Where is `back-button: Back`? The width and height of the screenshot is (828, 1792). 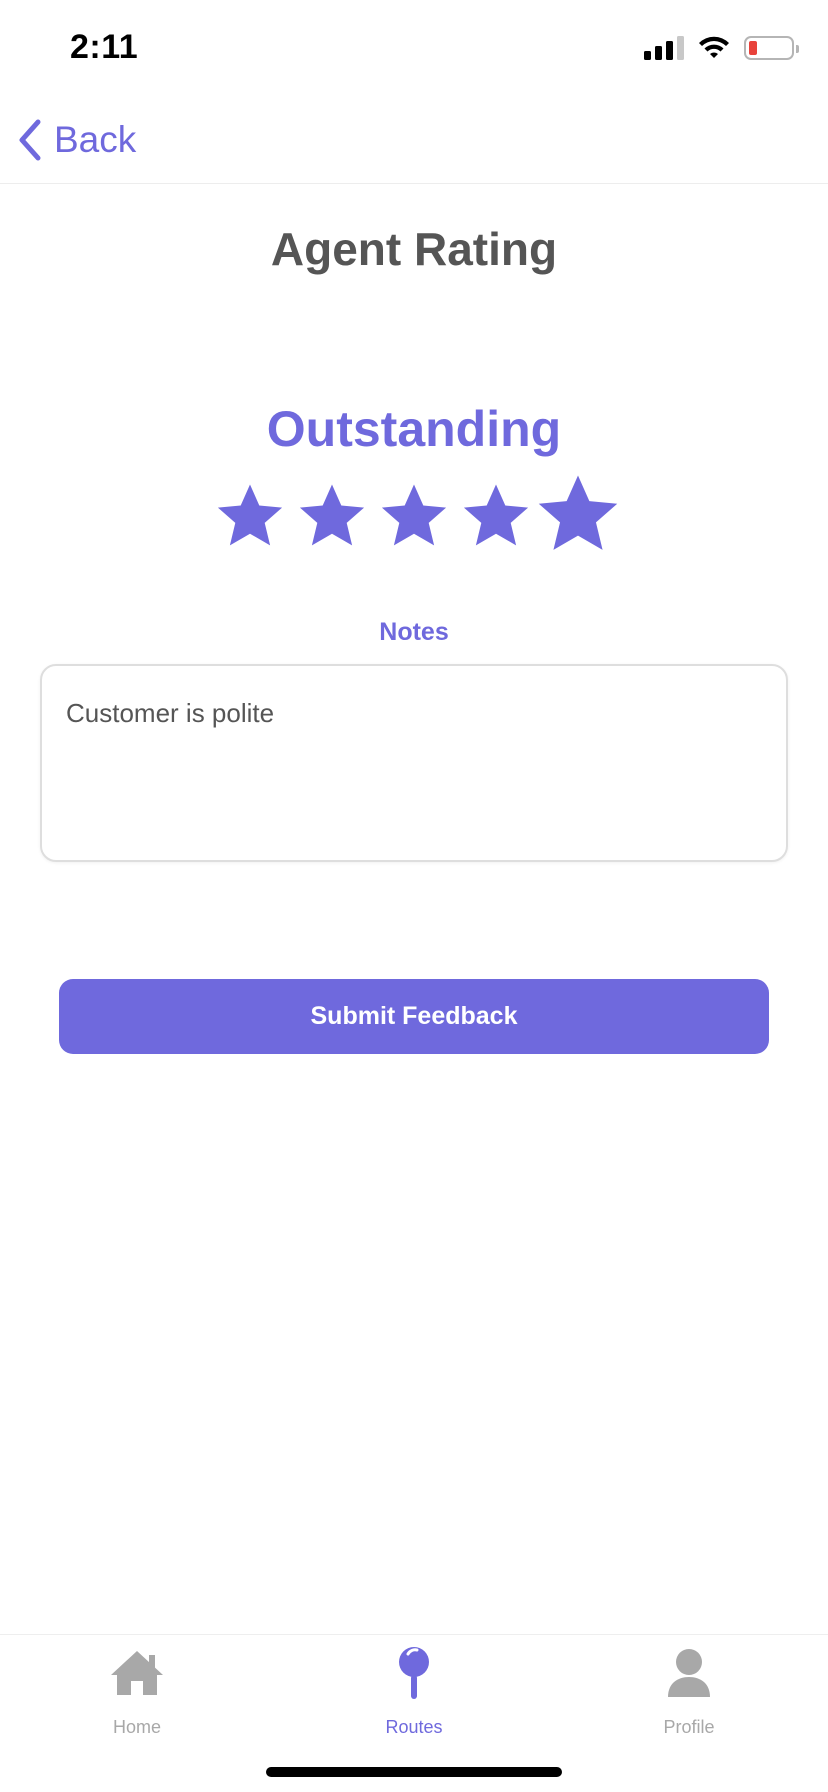 back-button: Back is located at coordinates (76, 140).